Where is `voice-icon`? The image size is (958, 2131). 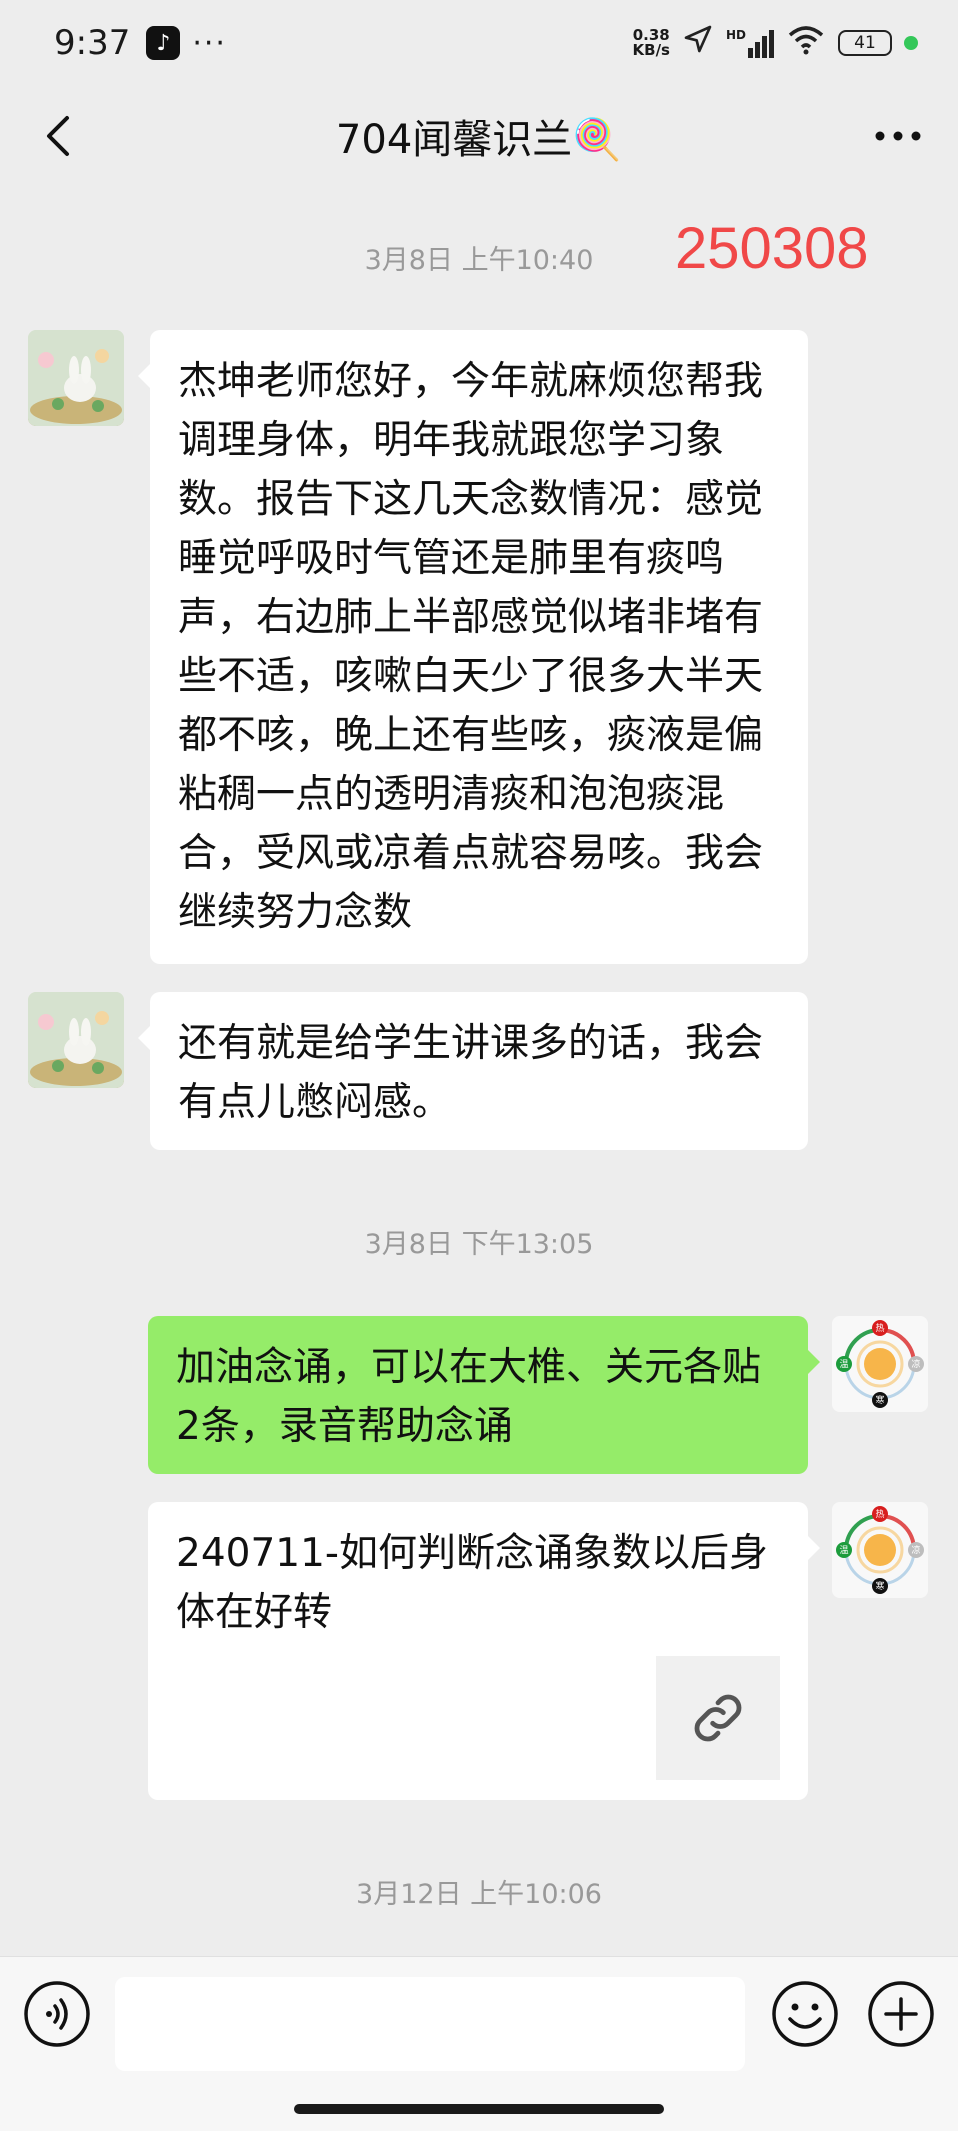 voice-icon is located at coordinates (57, 2014).